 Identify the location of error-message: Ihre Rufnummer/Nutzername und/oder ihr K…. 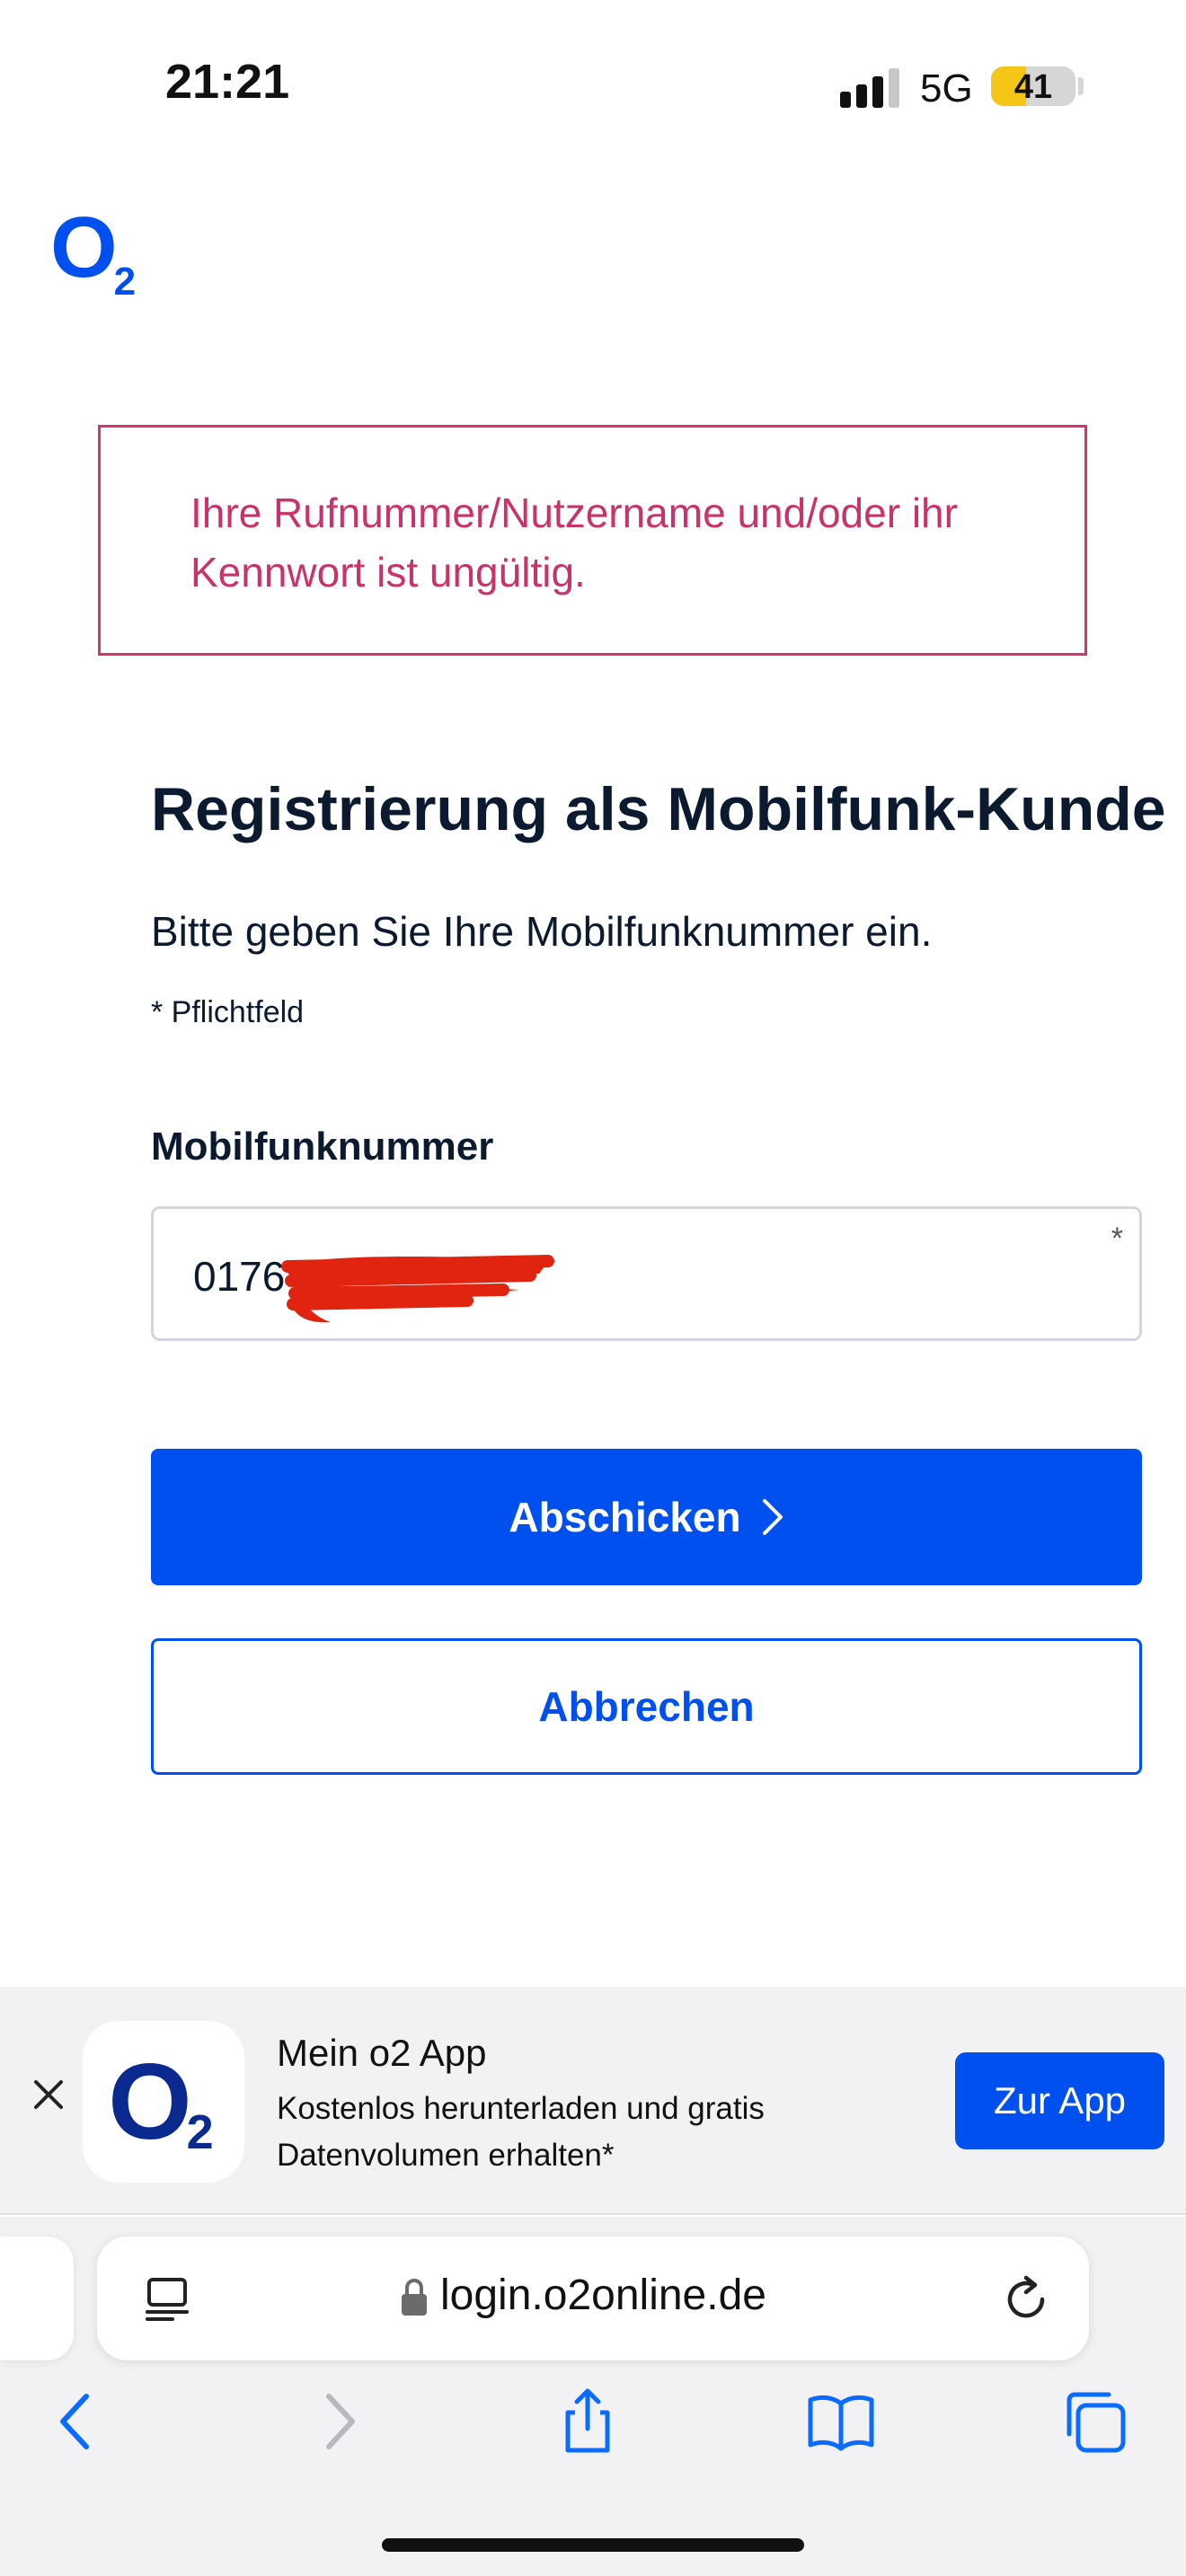
(574, 542).